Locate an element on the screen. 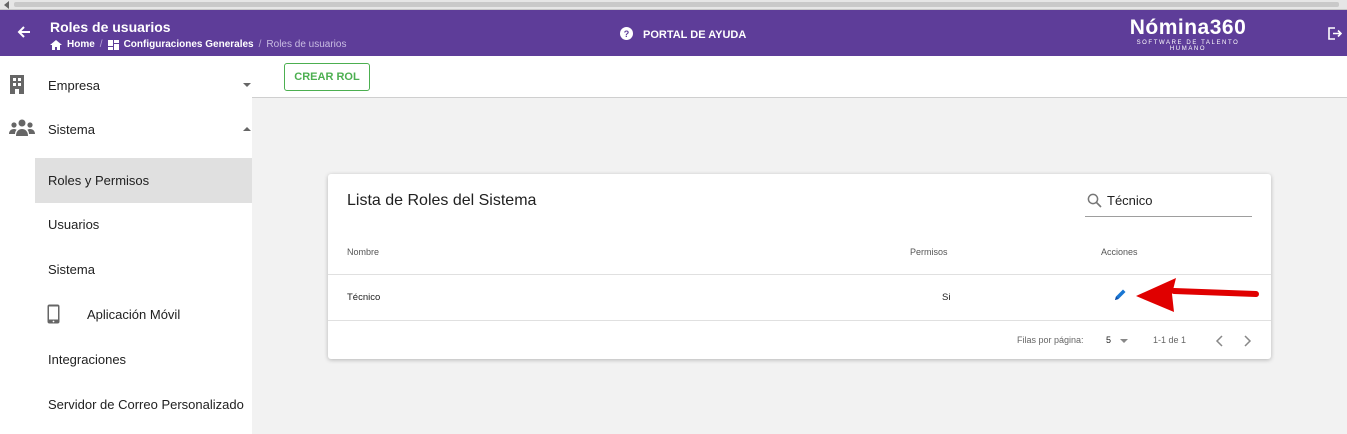 The height and width of the screenshot is (434, 1347). prev-page-icon is located at coordinates (1220, 343).